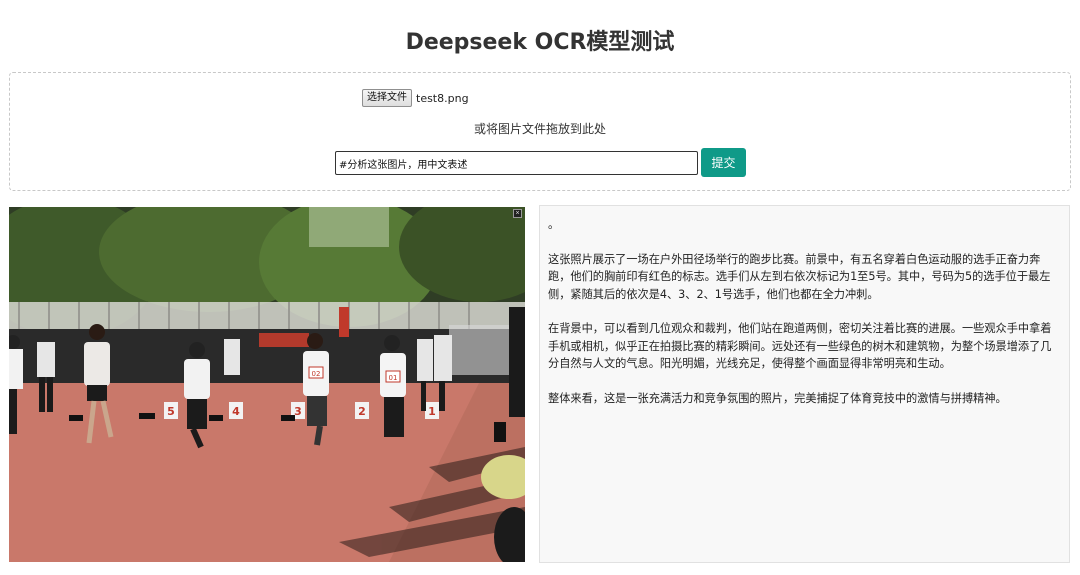  I want to click on file-picker: 选择文件 test8.png, so click(415, 98).